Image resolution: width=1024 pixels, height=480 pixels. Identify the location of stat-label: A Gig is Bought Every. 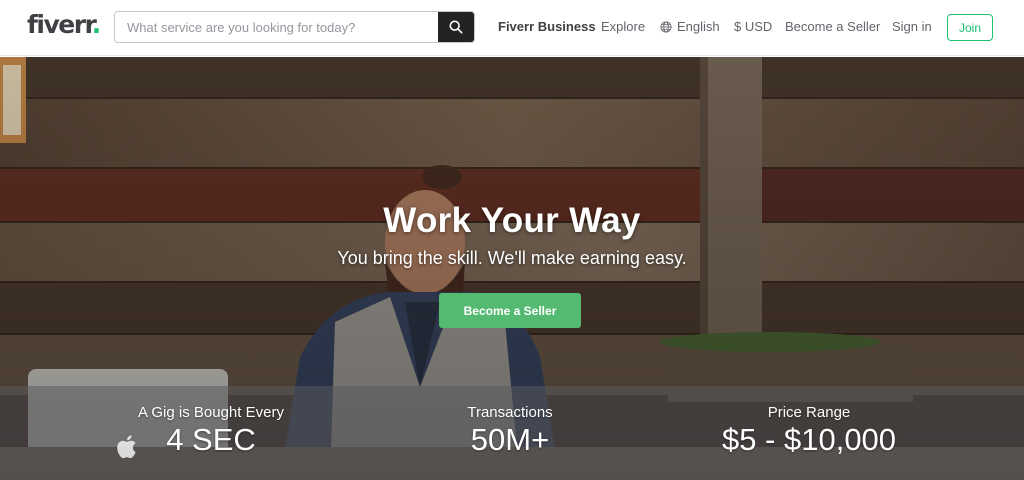
(211, 412).